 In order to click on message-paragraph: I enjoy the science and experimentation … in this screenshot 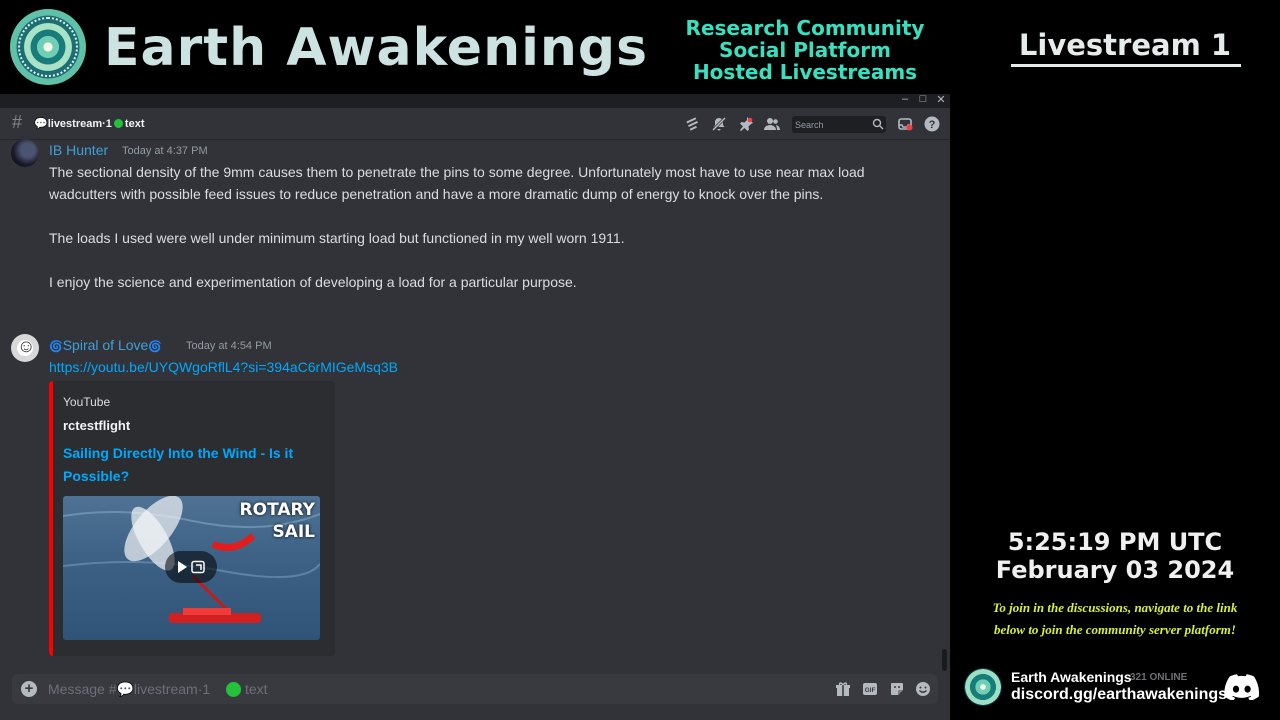, I will do `click(313, 282)`.